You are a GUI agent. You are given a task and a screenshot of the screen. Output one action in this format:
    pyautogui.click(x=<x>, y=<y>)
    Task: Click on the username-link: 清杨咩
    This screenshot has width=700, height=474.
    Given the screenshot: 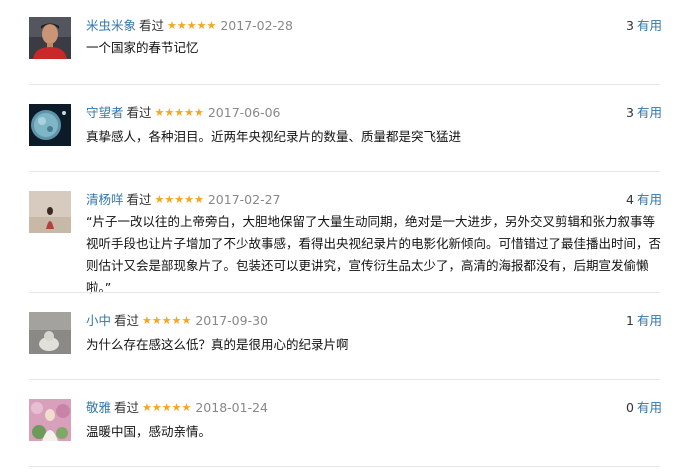 What is the action you would take?
    pyautogui.click(x=105, y=199)
    